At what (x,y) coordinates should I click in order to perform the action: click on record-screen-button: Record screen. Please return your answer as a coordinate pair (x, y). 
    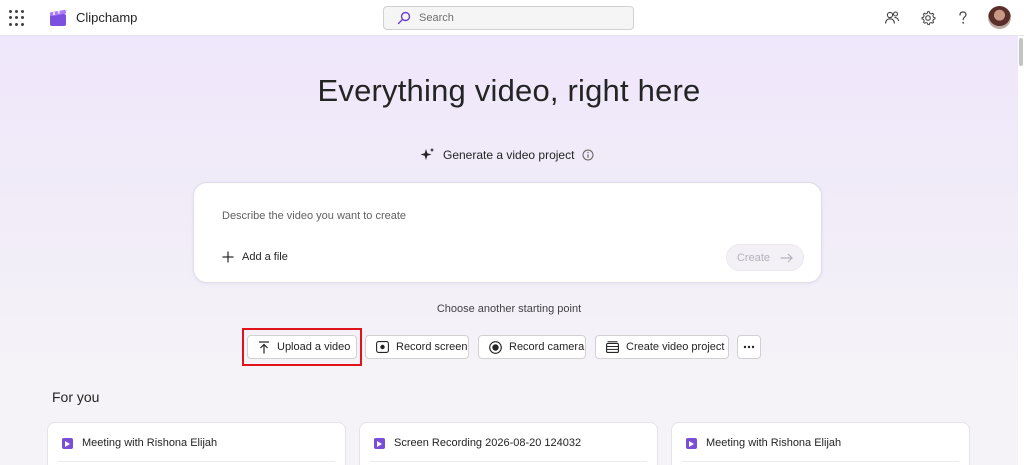
    Looking at the image, I should click on (417, 347).